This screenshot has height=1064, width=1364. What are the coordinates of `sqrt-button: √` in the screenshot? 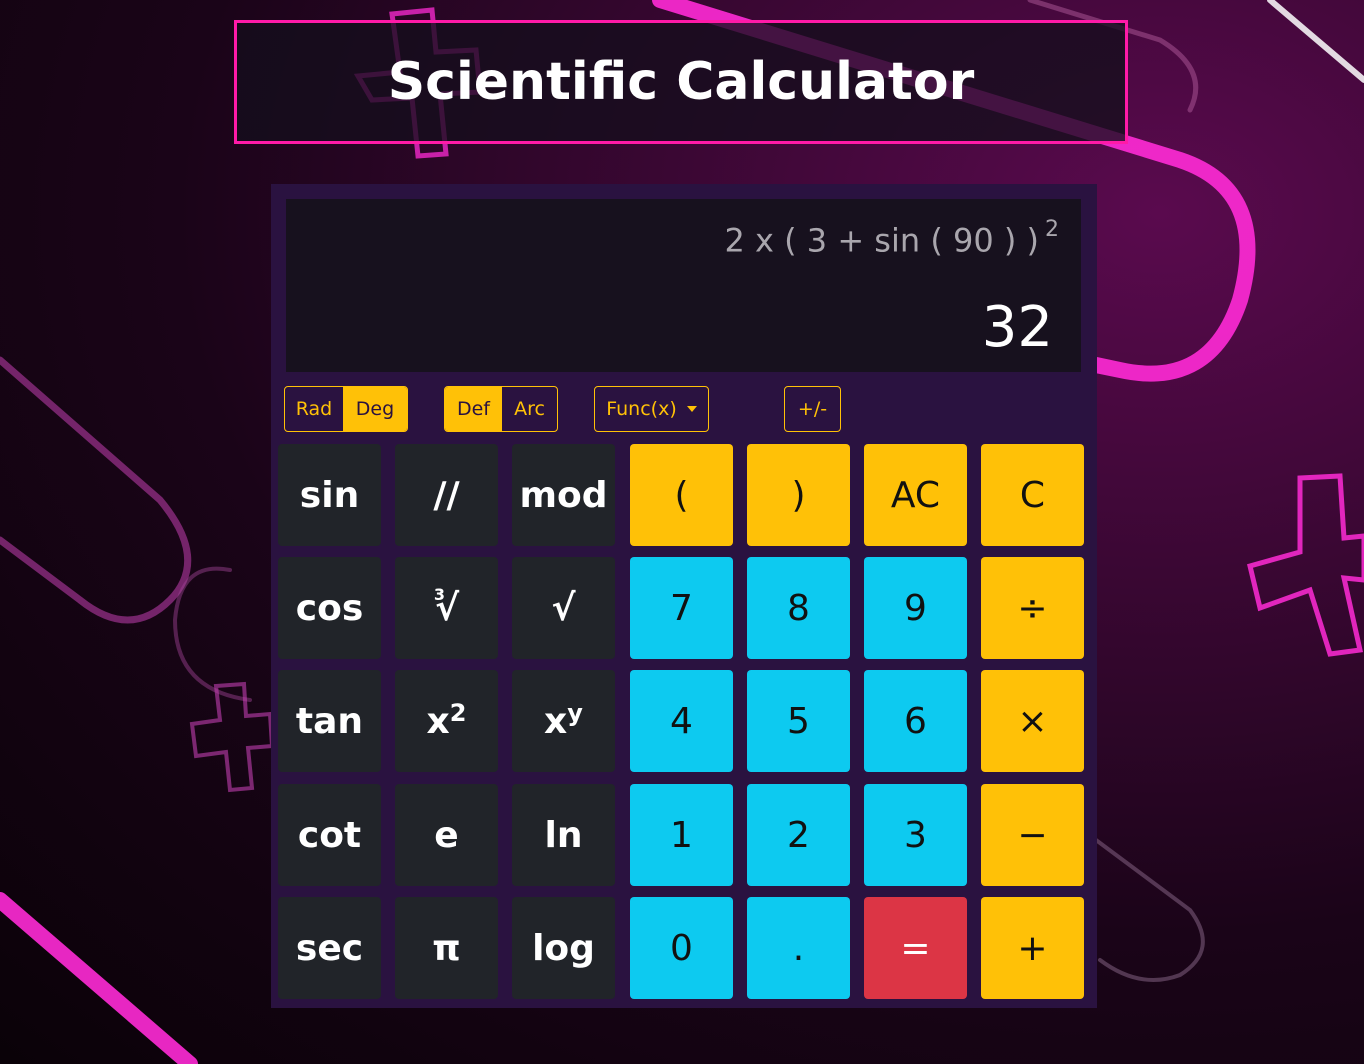 It's located at (563, 608).